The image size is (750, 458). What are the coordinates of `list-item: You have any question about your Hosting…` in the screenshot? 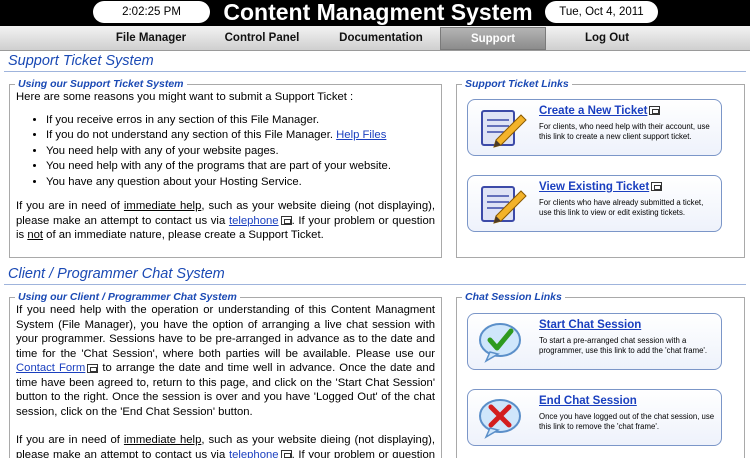 It's located at (240, 183).